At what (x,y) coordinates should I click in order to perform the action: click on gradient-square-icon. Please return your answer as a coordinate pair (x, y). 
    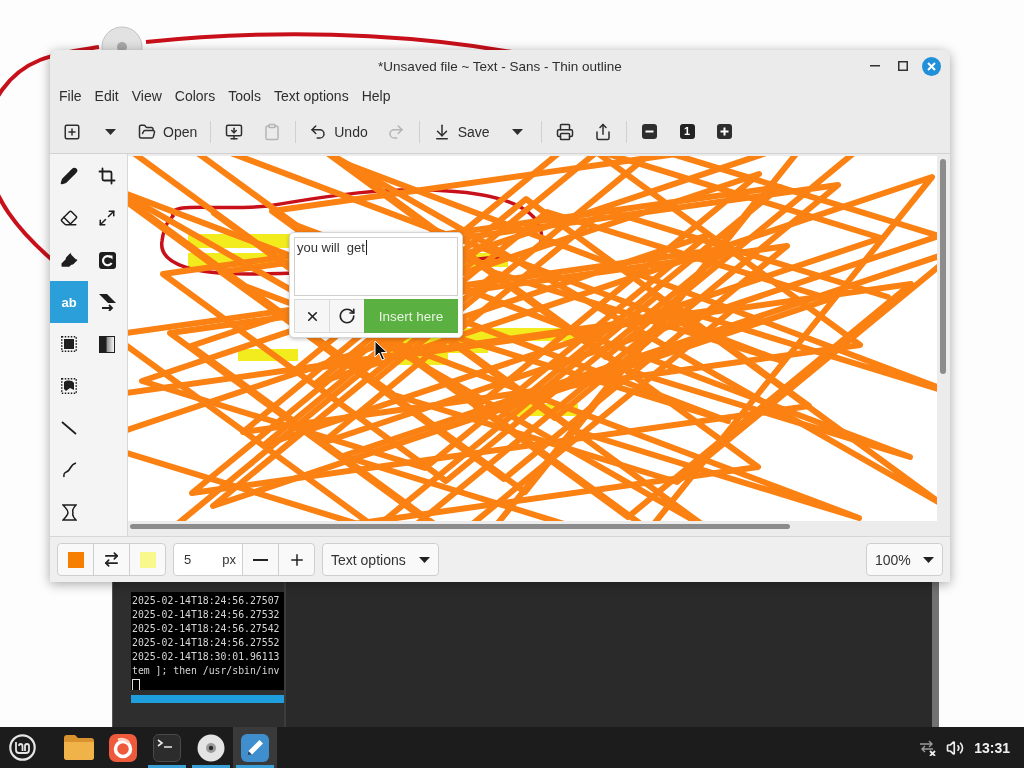
    Looking at the image, I should click on (107, 344).